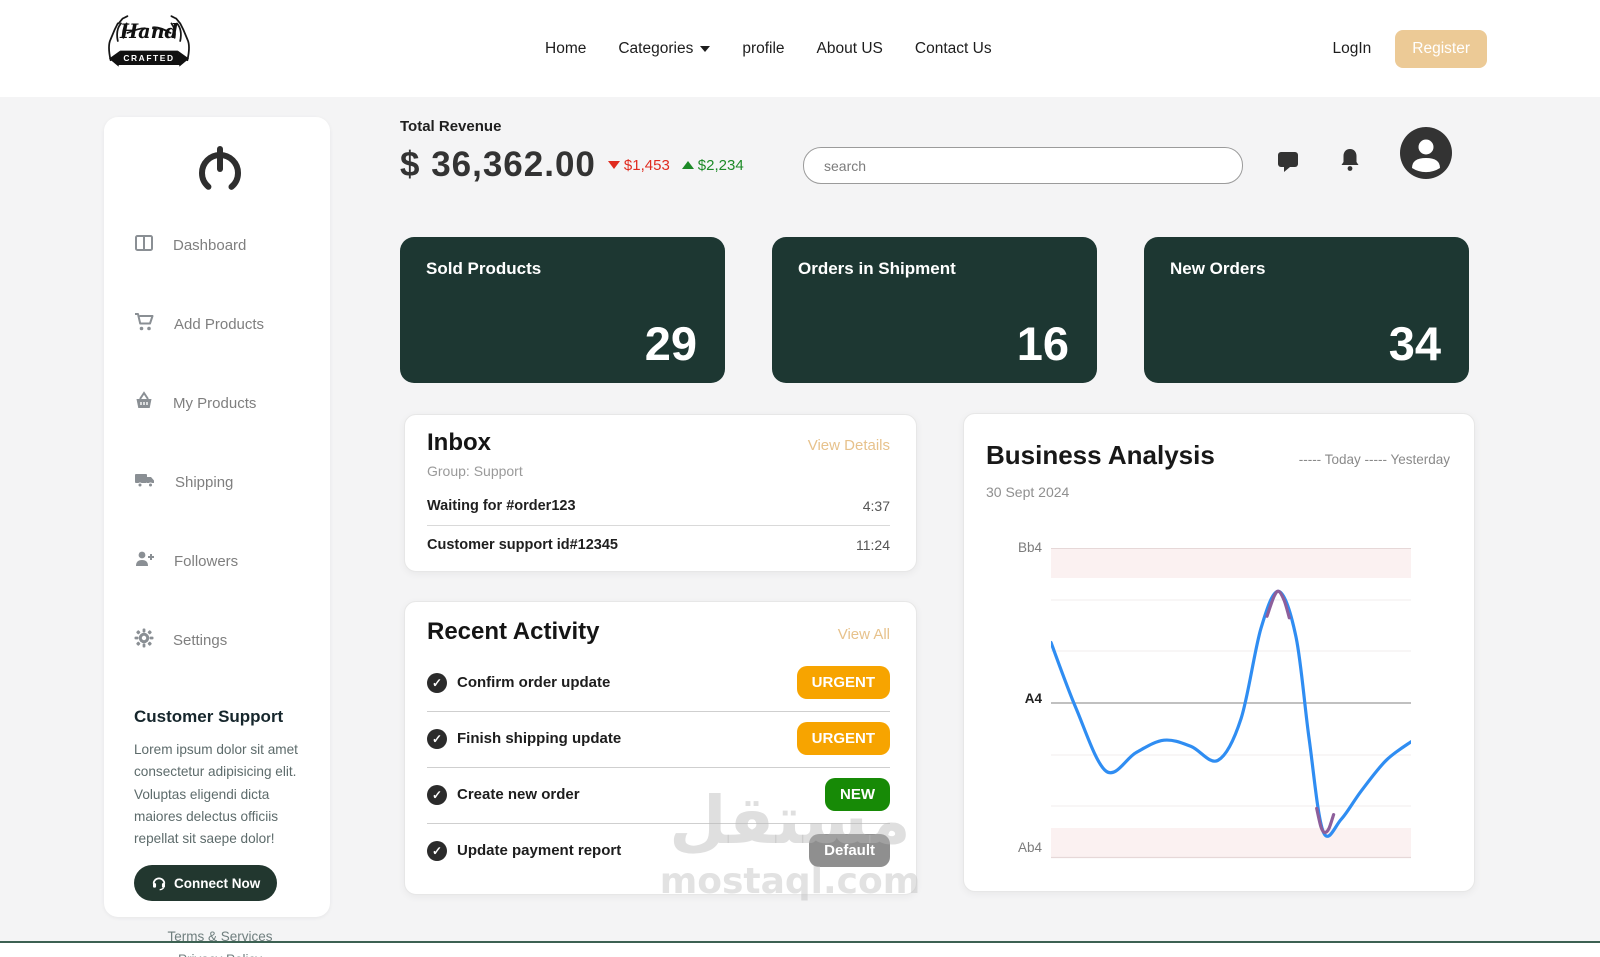 Image resolution: width=1600 pixels, height=957 pixels. What do you see at coordinates (638, 165) in the screenshot?
I see `revenue-decrease: $1,453` at bounding box center [638, 165].